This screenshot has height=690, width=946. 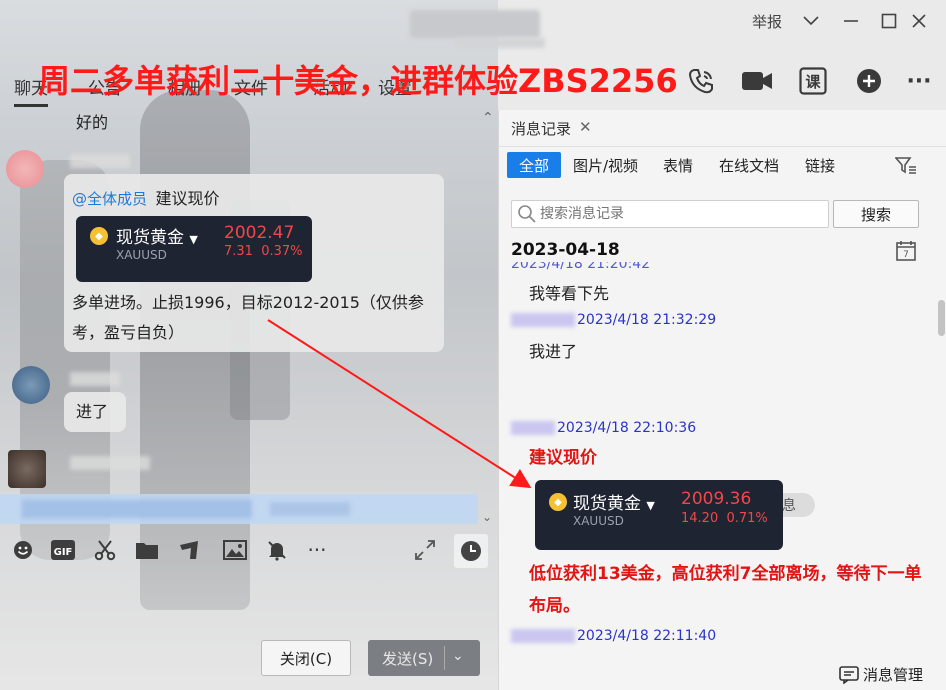 I want to click on trade-note: 多单进场。止损1996，目标2012-2015（仅供参考，盈亏自负）, so click(x=248, y=317).